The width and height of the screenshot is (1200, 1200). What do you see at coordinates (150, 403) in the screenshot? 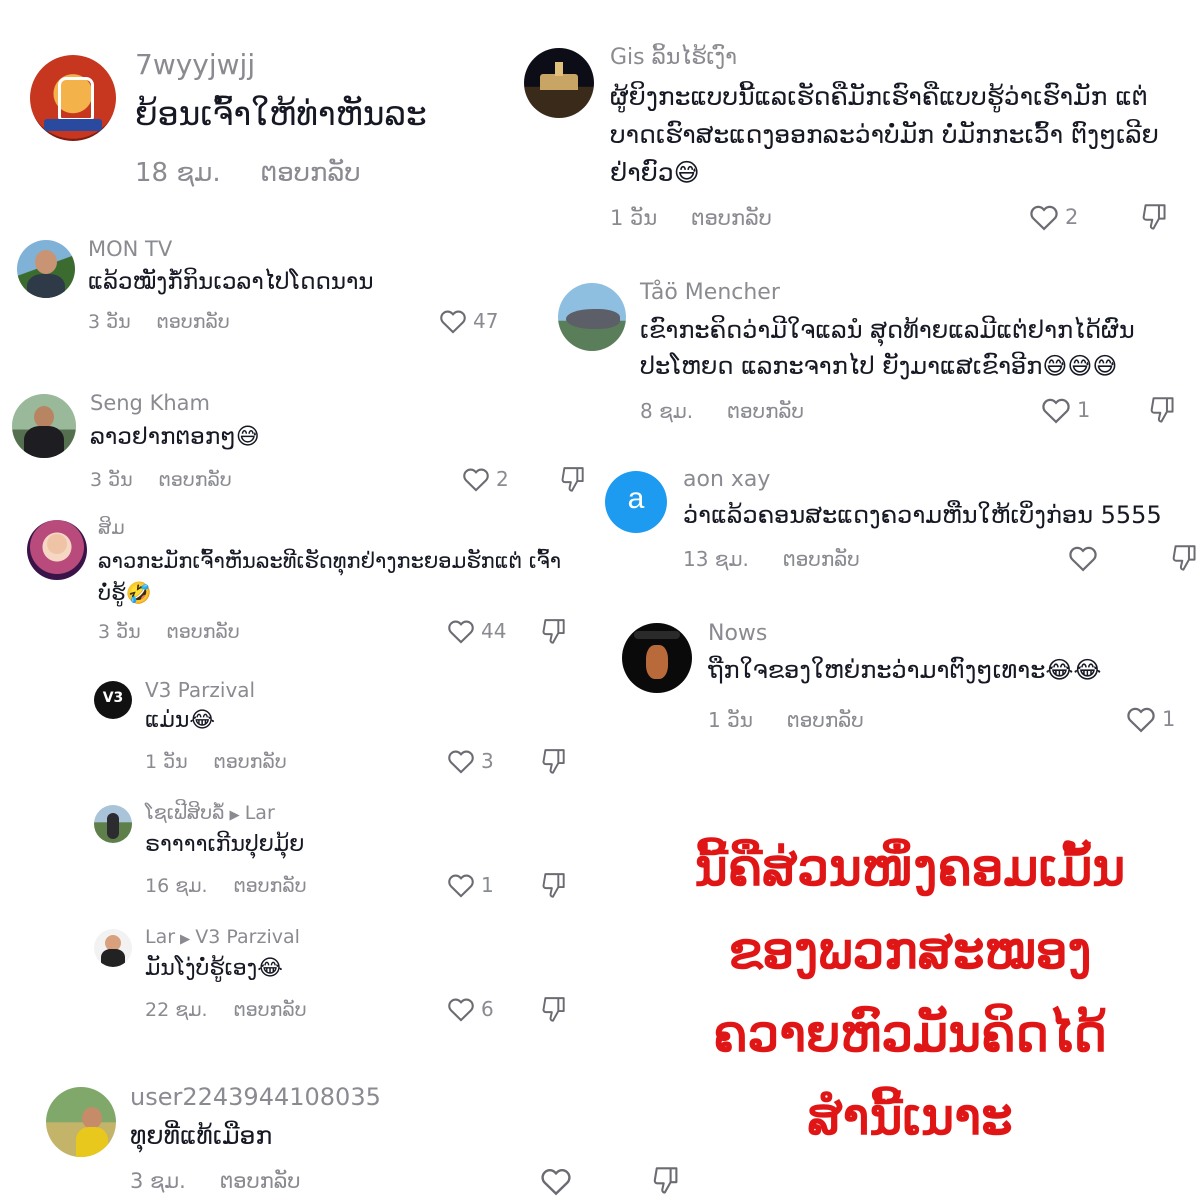
I see `comment-username: Seng Kham` at bounding box center [150, 403].